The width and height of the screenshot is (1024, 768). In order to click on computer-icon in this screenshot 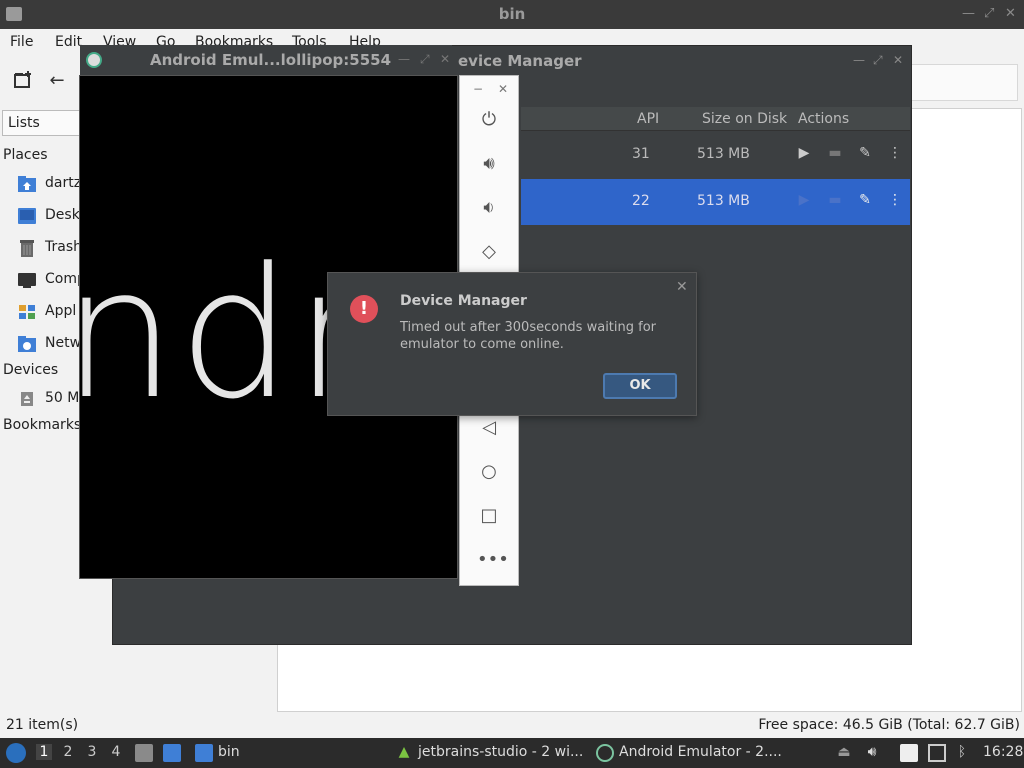, I will do `click(27, 280)`.